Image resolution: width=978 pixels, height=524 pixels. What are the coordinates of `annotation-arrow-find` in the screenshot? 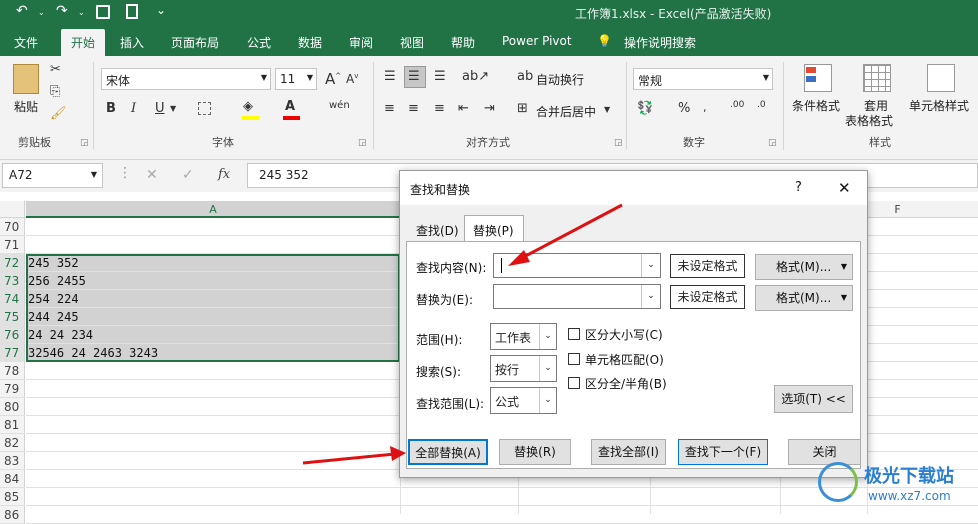 It's located at (570, 232).